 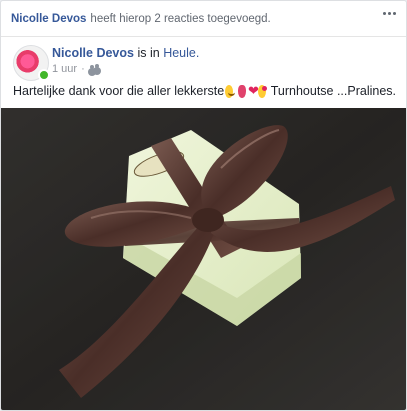 What do you see at coordinates (119, 91) in the screenshot?
I see `post-text-part1: Hartelijke dank voor die aller lekkerste` at bounding box center [119, 91].